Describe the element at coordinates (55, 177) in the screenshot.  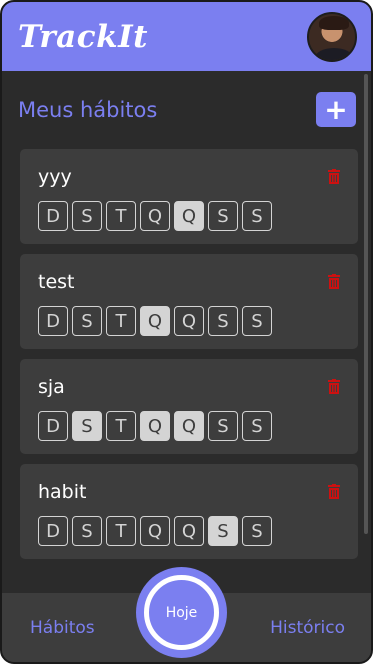
I see `habit-name: yyy` at that location.